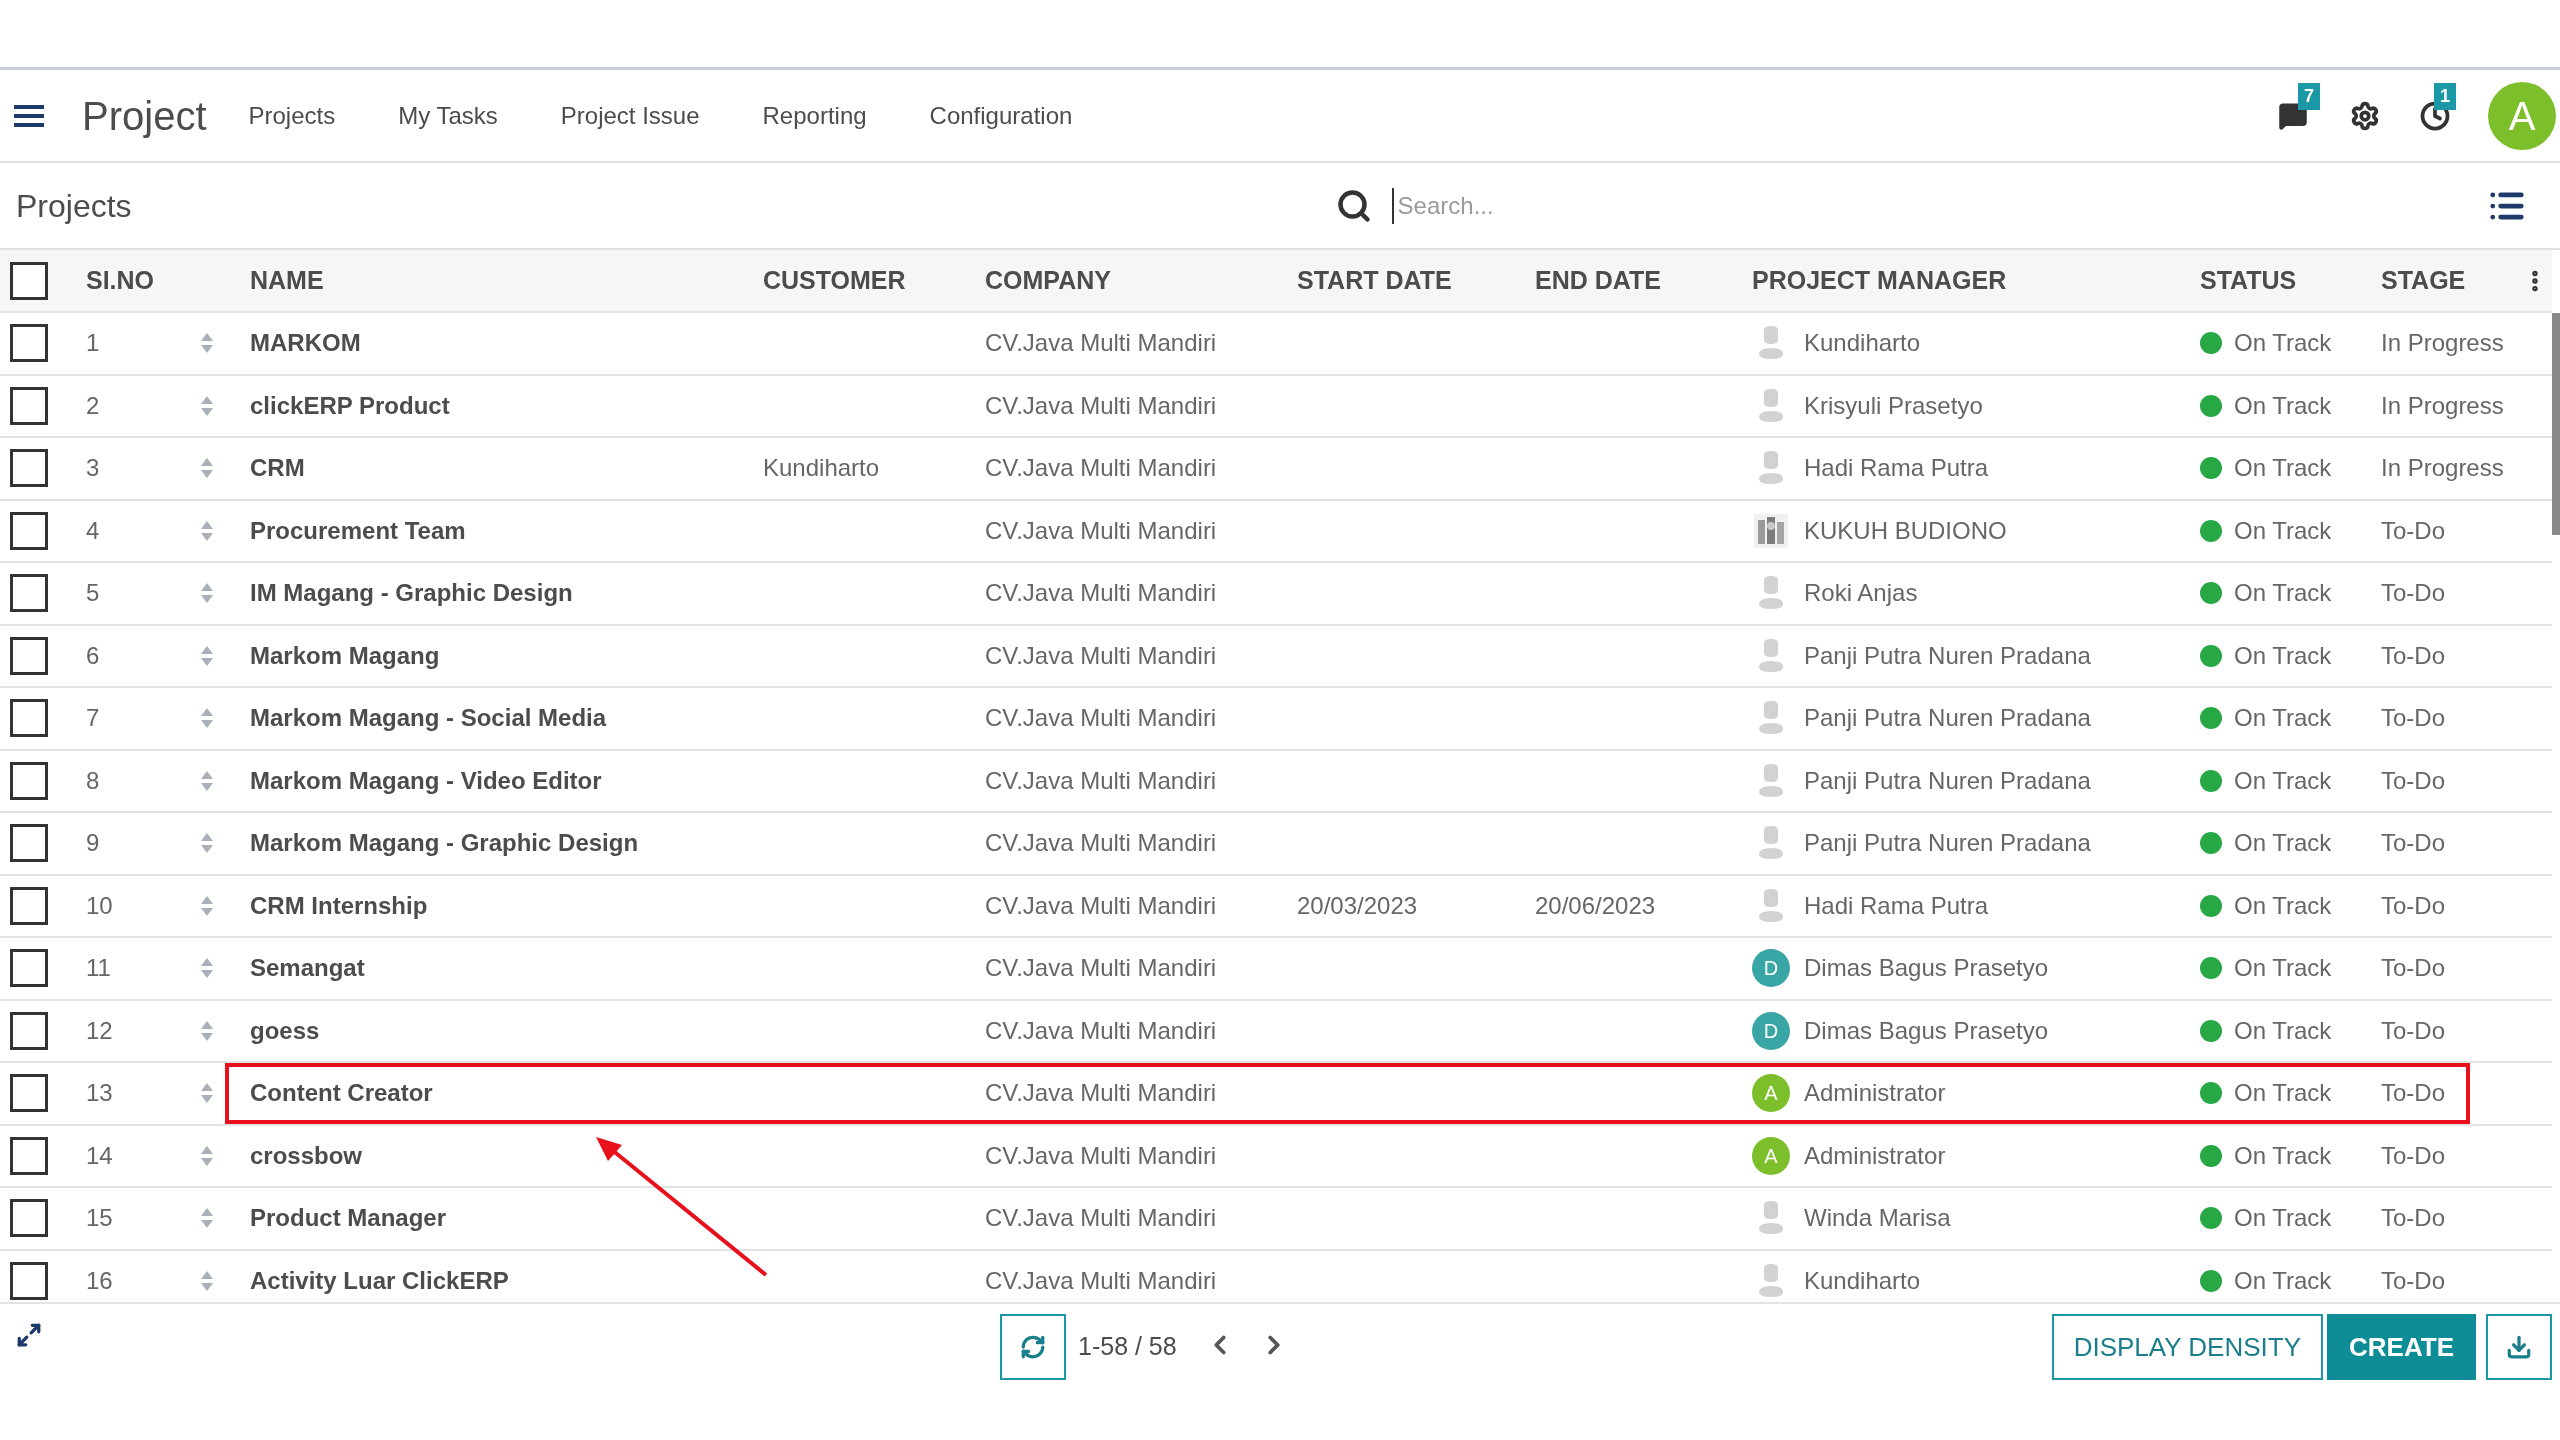  I want to click on project-name: crossbow, so click(506, 1155).